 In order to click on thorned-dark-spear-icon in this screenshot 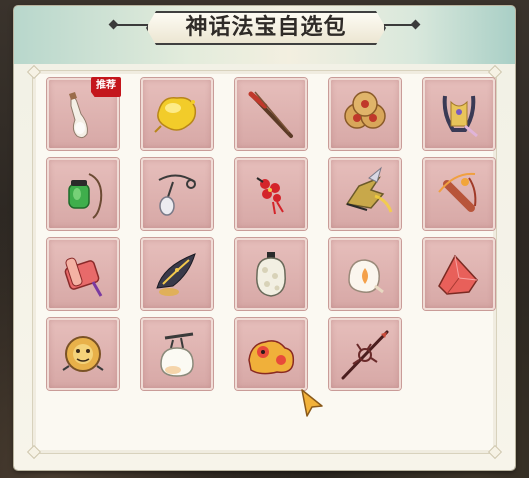, I will do `click(365, 355)`.